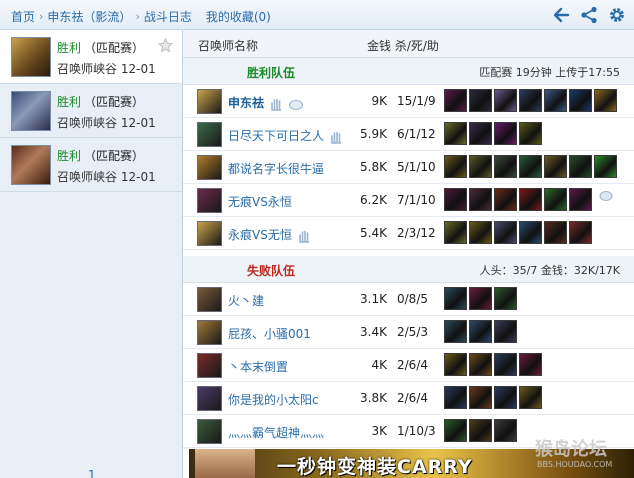  I want to click on breadcrumb-player: 申东祛（影流）, so click(89, 17).